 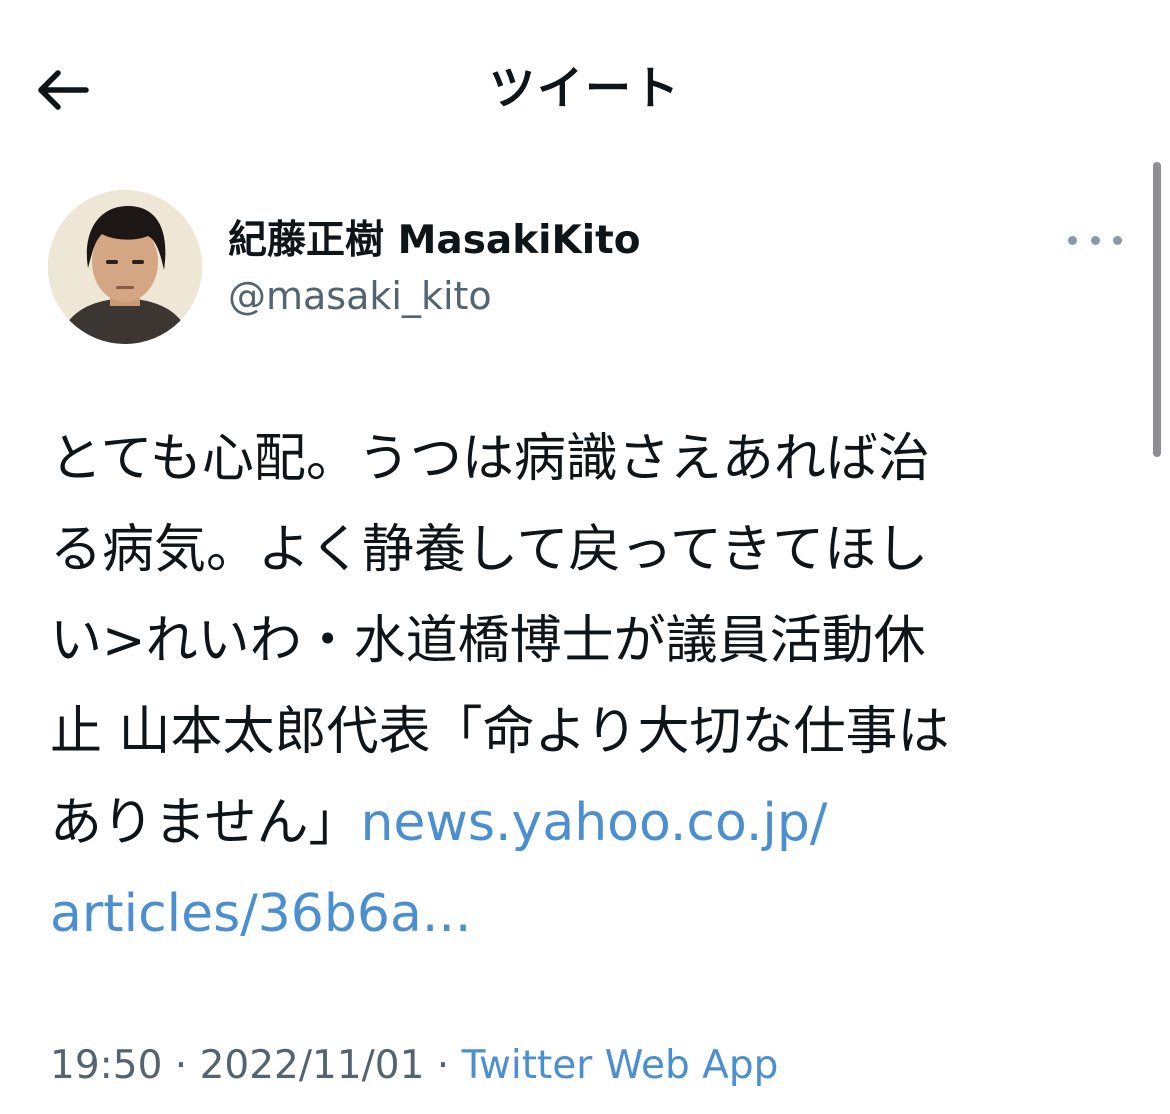 What do you see at coordinates (205, 823) in the screenshot?
I see `tweet-text-tail: ありません」` at bounding box center [205, 823].